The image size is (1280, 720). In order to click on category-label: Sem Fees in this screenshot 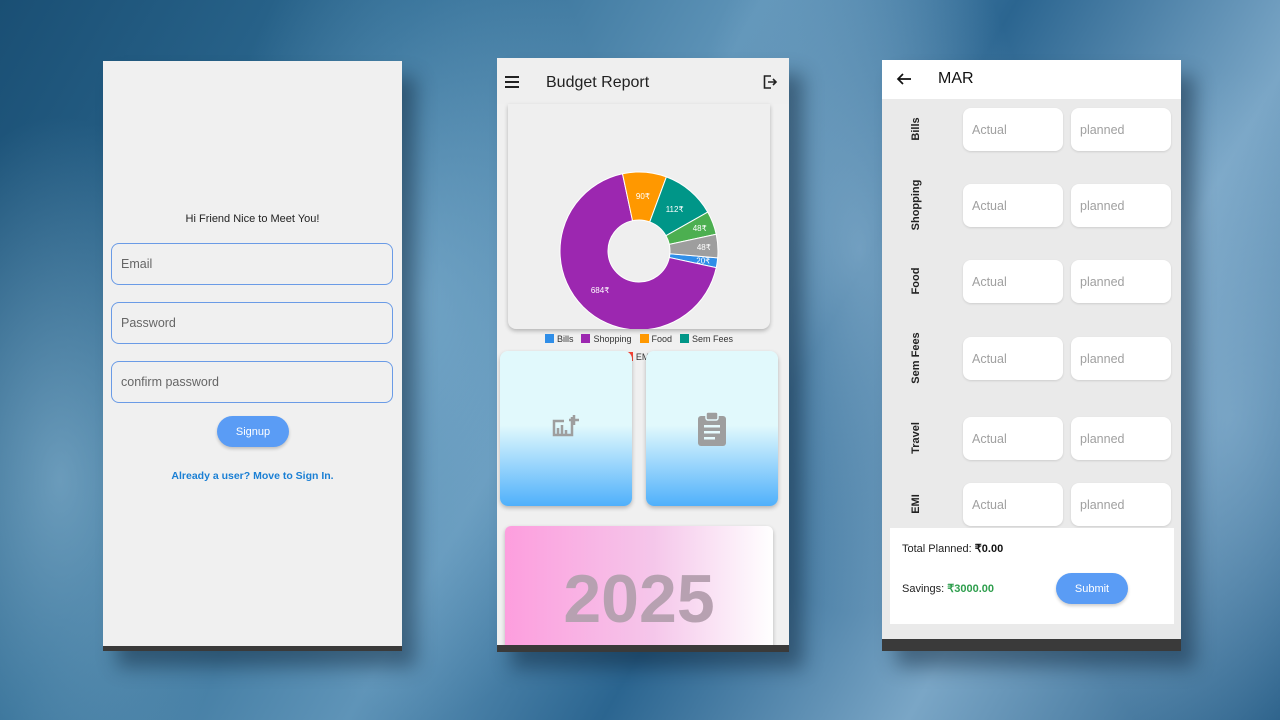, I will do `click(916, 358)`.